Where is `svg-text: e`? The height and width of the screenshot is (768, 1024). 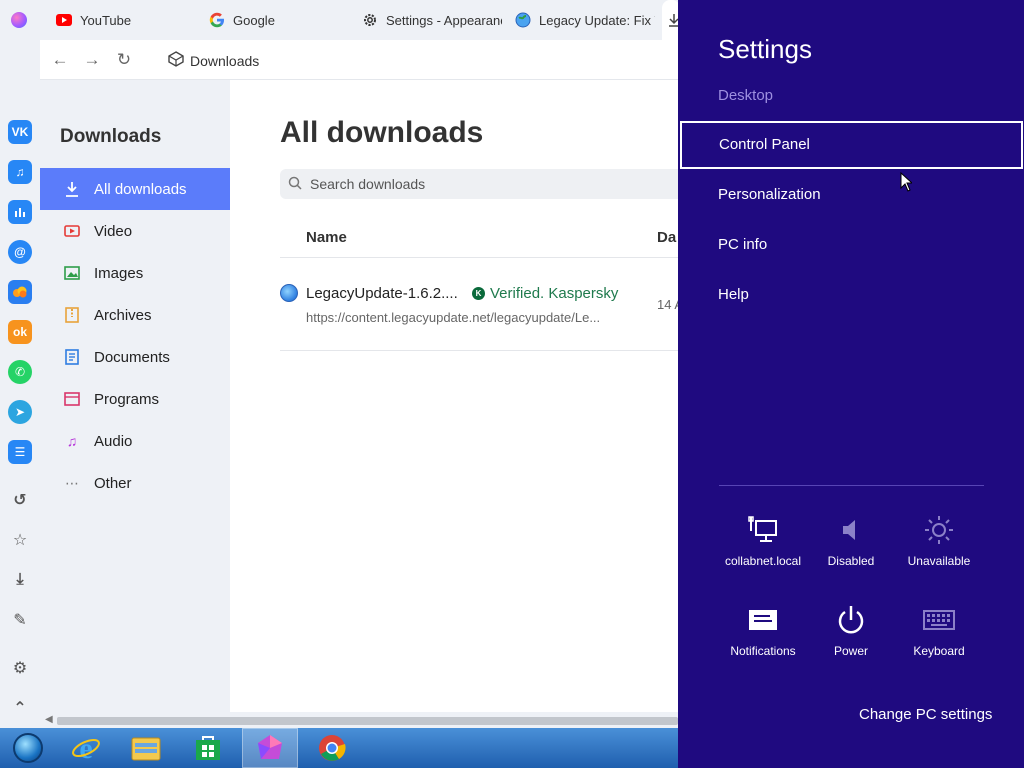 svg-text: e is located at coordinates (85, 748).